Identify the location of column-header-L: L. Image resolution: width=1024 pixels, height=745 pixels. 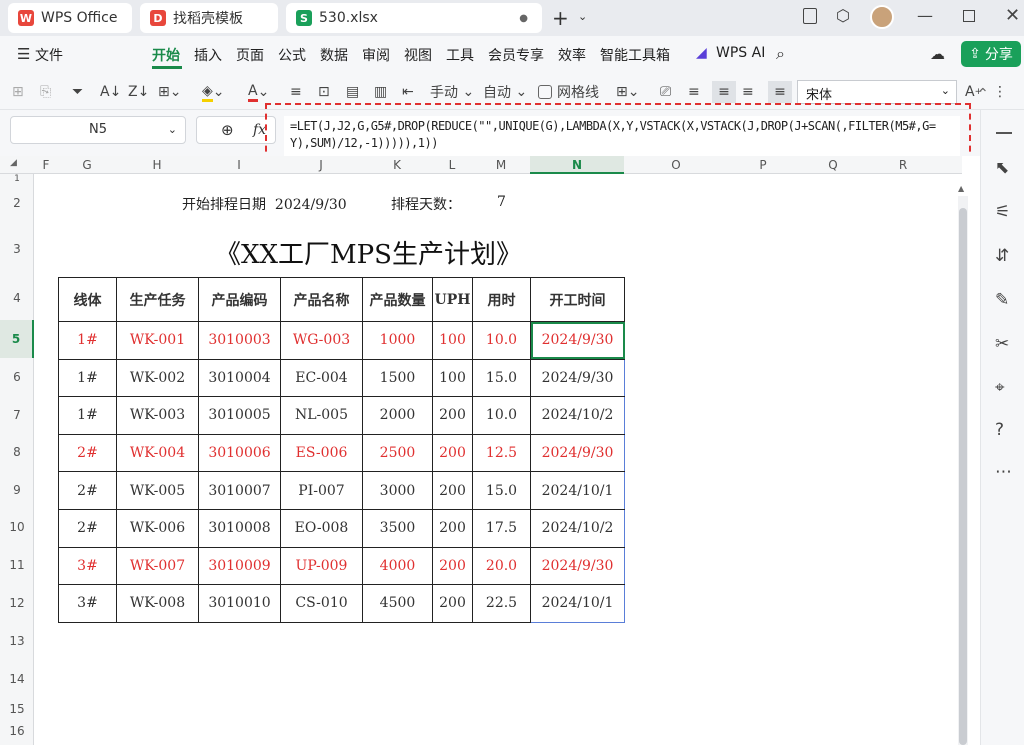
(452, 165).